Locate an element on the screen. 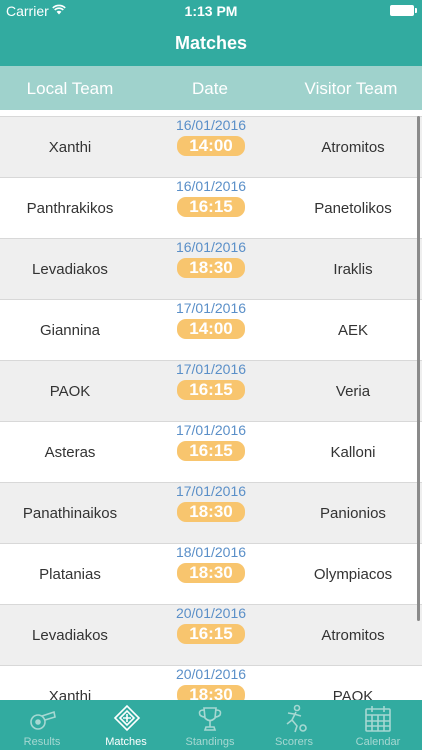  tab-results: Results is located at coordinates (42, 725).